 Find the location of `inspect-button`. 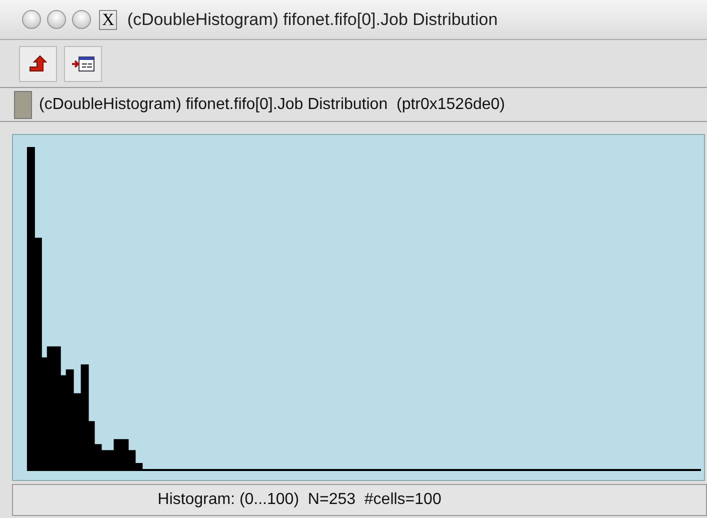

inspect-button is located at coordinates (83, 64).